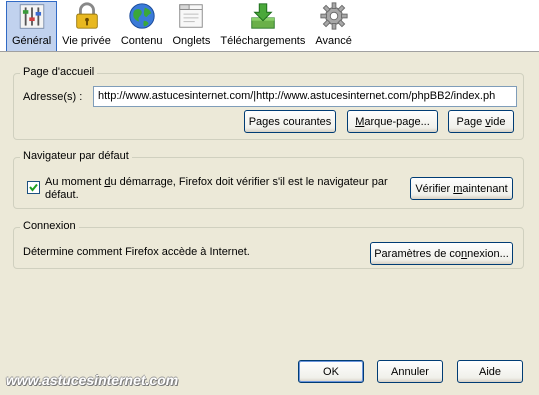 This screenshot has width=539, height=395. I want to click on tab-privacy-label: Vie privée, so click(86, 41).